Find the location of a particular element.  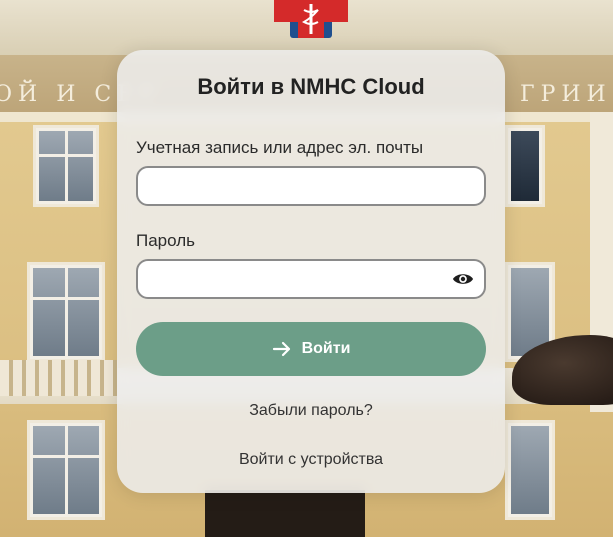

forgot-password-link: Забыли пароль? is located at coordinates (311, 411).